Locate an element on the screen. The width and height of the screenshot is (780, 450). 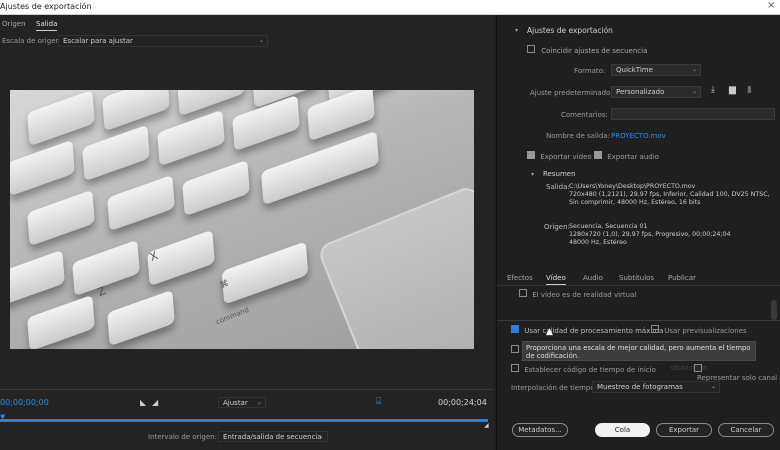
use-previews-checkbox is located at coordinates (655, 329).